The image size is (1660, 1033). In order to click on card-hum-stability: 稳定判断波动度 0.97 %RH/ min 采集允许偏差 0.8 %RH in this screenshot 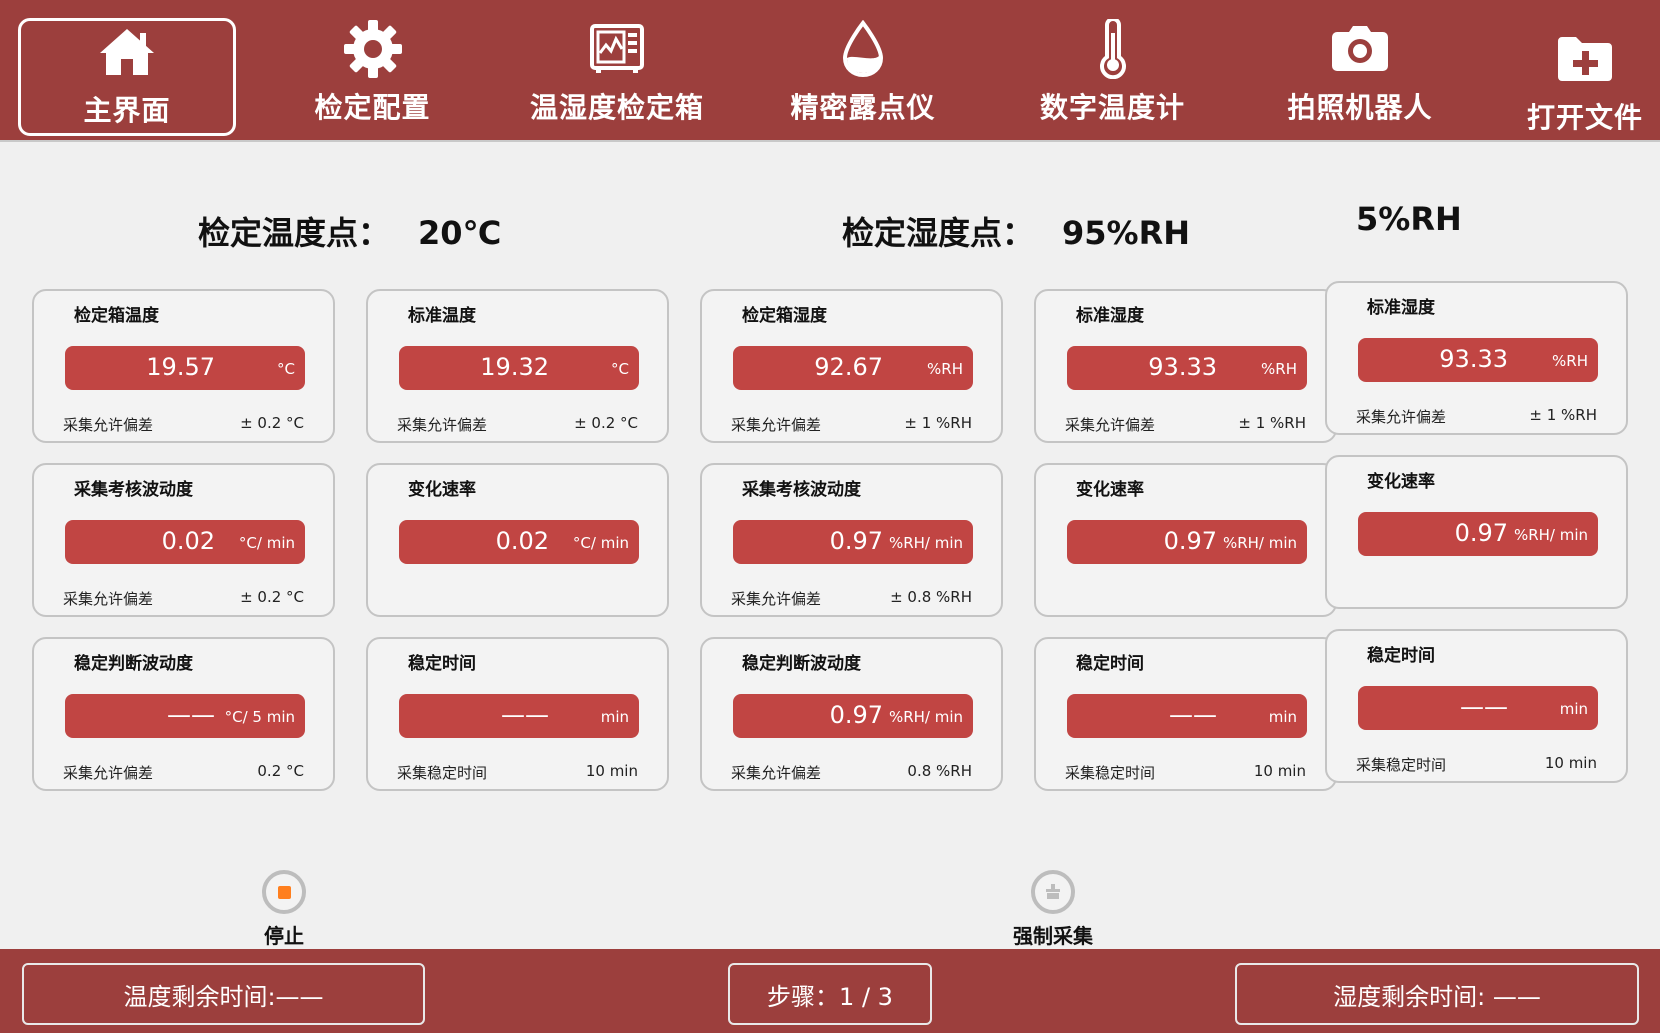, I will do `click(851, 714)`.